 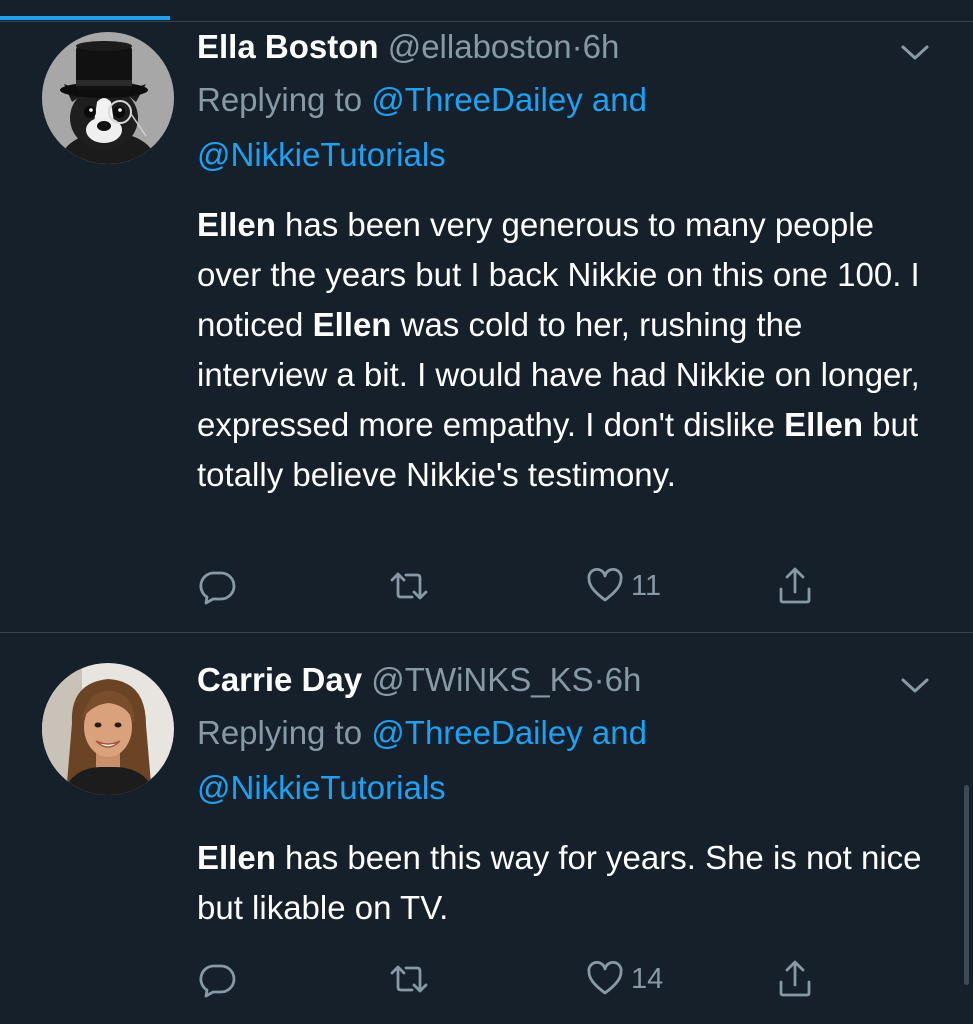 I want to click on display-name: Ella Boston, so click(x=288, y=46).